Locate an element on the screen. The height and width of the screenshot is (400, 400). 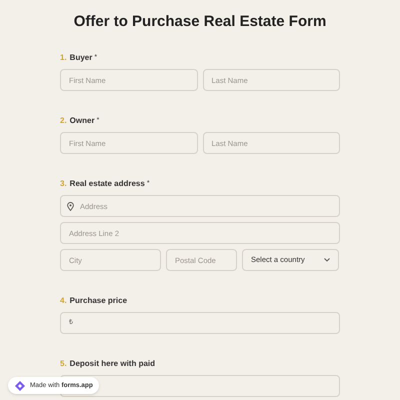
question-label: Purchase price is located at coordinates (99, 301).